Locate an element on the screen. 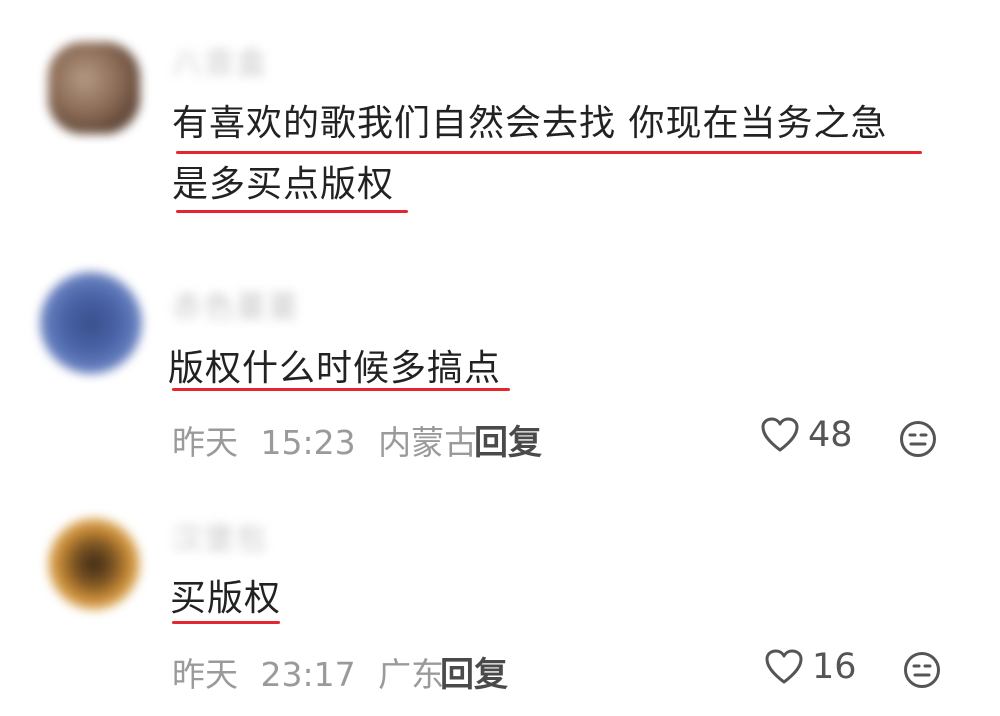 Image resolution: width=1000 pixels, height=716 pixels. comment-location: 广东 is located at coordinates (411, 674).